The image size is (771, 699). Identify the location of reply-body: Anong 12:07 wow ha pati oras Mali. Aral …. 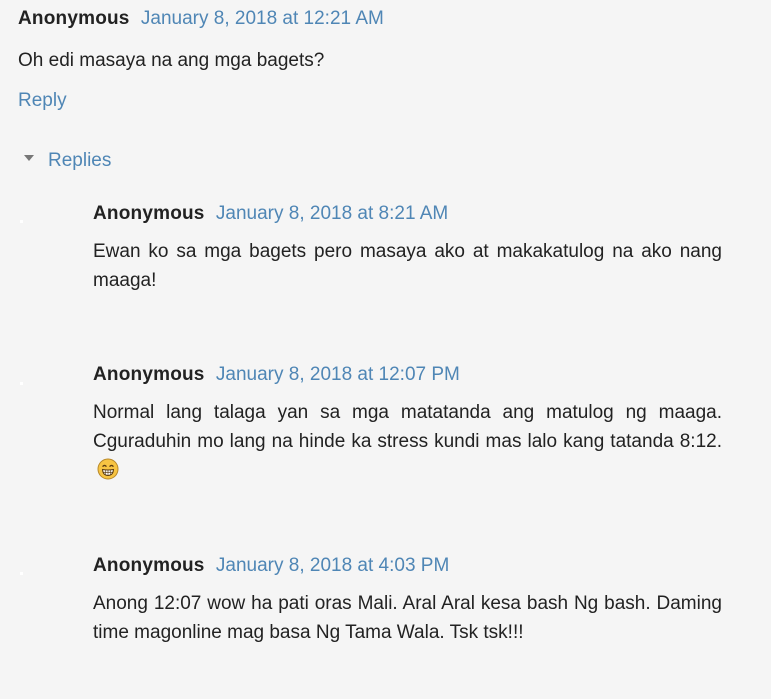
(407, 618).